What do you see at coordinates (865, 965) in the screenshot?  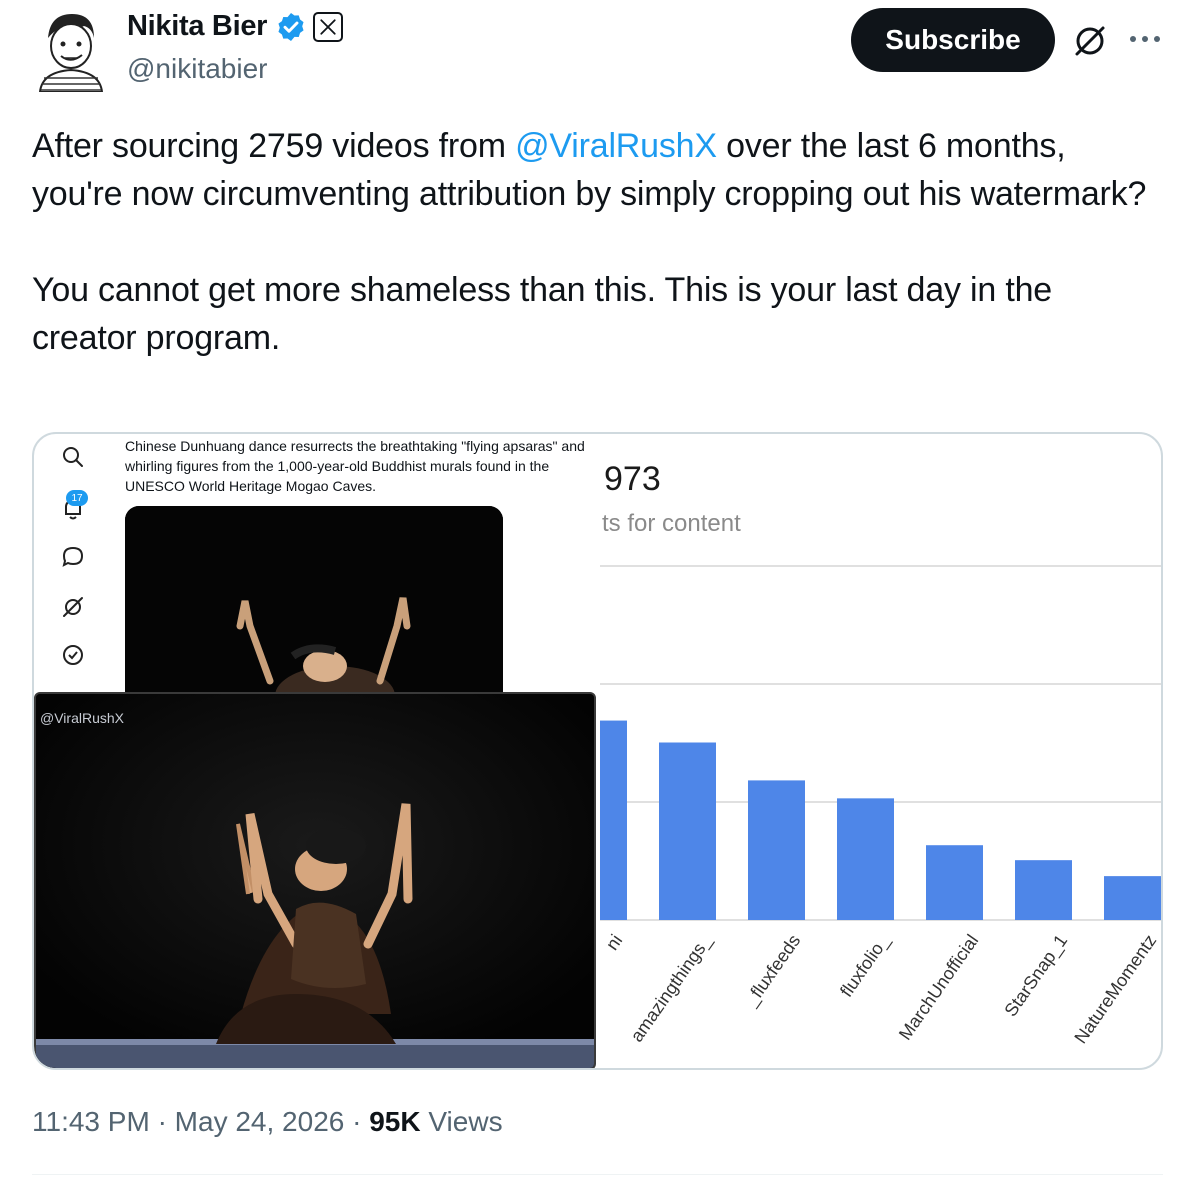 I see `chart-category-label: fluxfolio_` at bounding box center [865, 965].